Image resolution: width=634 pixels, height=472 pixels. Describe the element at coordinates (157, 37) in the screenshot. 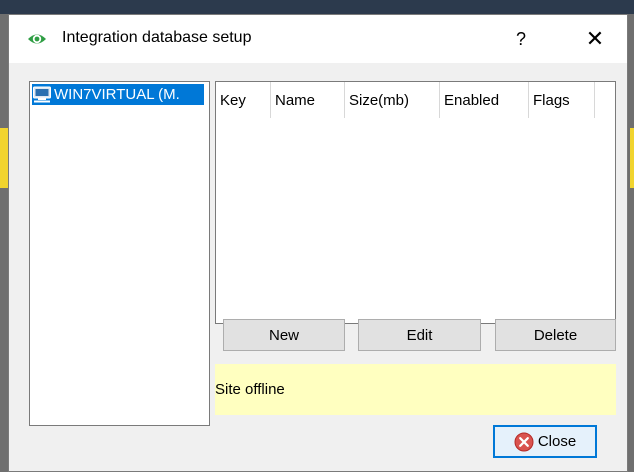

I see `dialog-title: Integration database setup` at that location.